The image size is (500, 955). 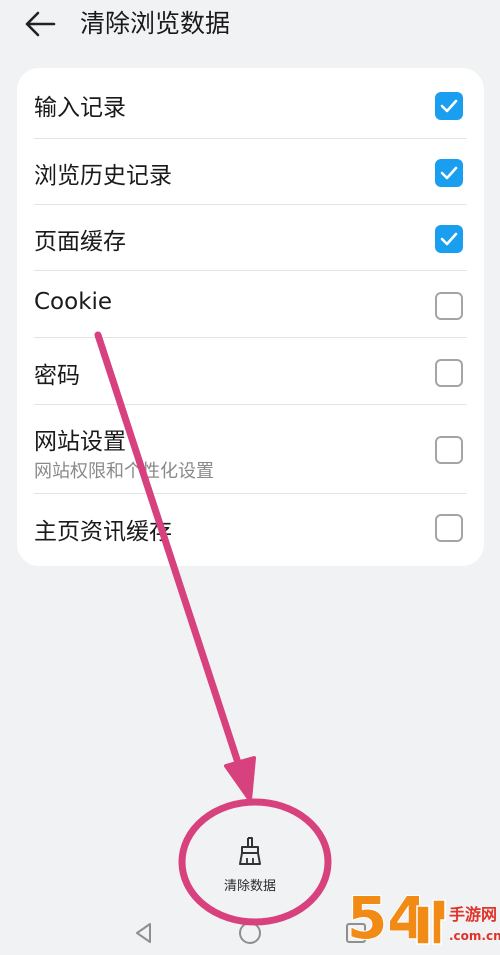 I want to click on option-label: 主页资讯缓存, so click(x=103, y=532).